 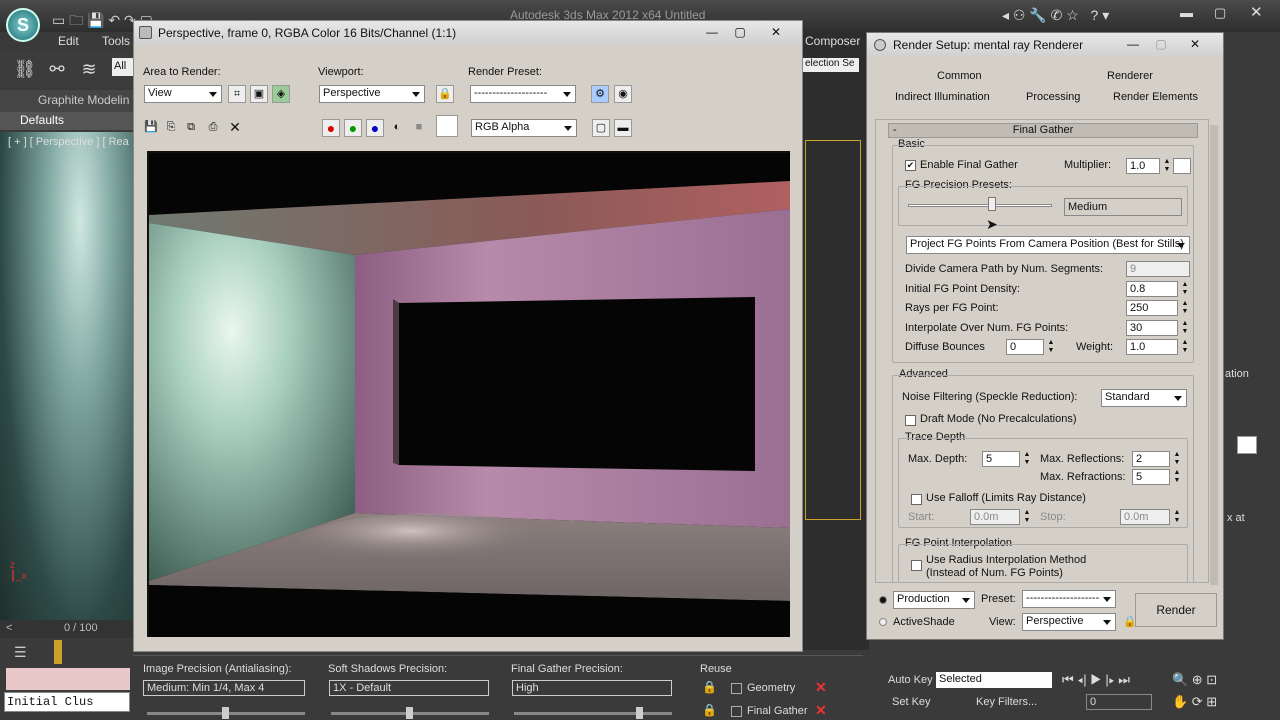 What do you see at coordinates (1069, 599) in the screenshot?
I see `footer-preset-dropdown: --------------------` at bounding box center [1069, 599].